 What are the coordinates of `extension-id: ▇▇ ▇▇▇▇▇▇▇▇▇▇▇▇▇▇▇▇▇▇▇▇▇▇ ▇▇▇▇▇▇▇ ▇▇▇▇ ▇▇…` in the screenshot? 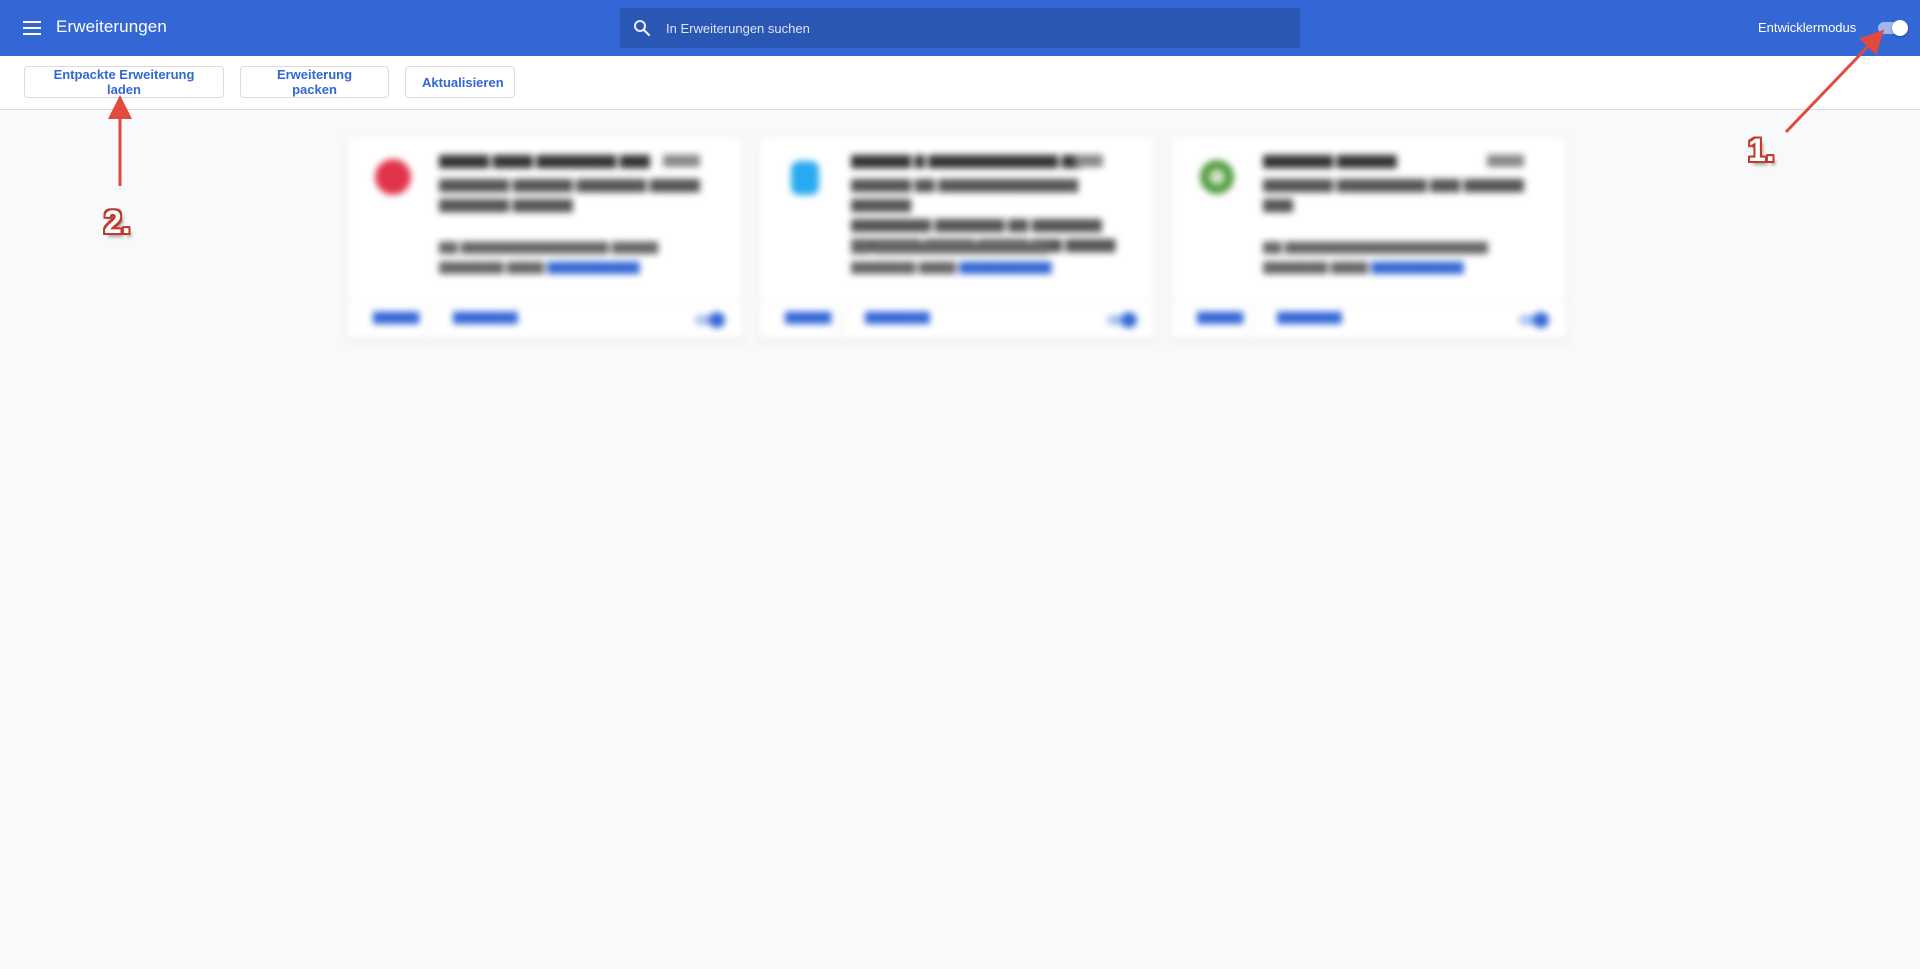 It's located at (1375, 257).